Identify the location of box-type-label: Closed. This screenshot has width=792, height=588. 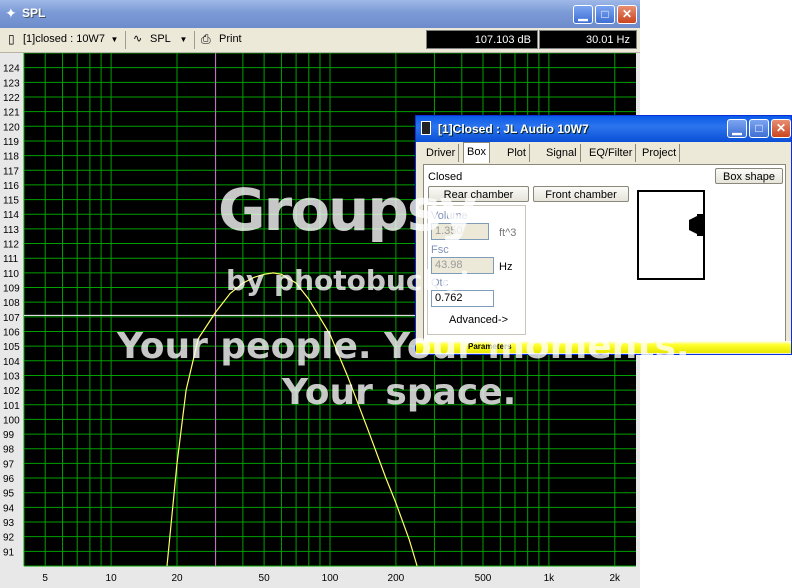
(445, 177).